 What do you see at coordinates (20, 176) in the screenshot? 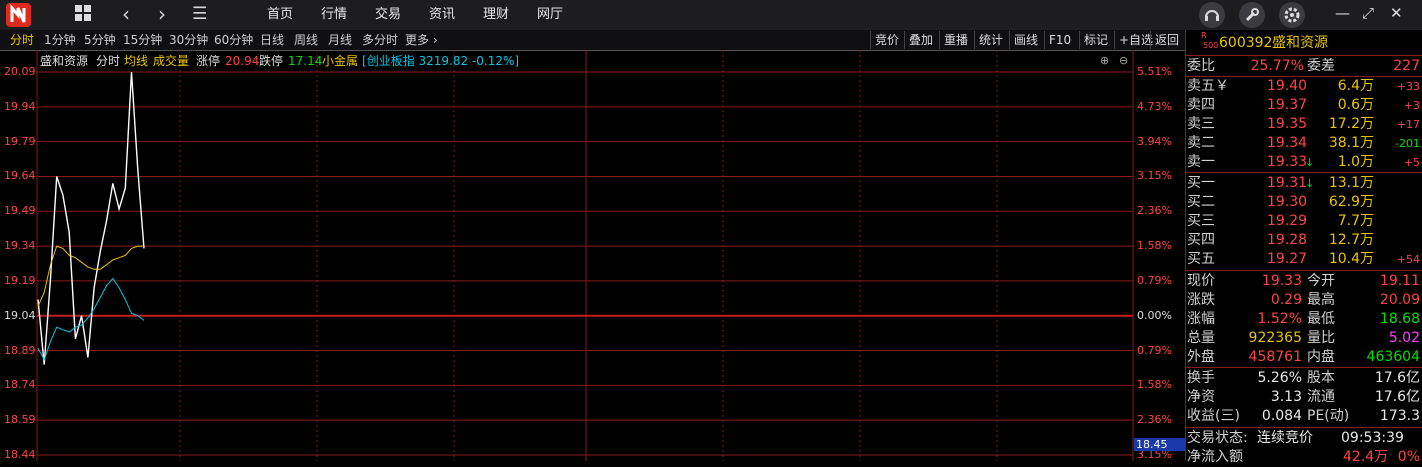
I see `y-tick-label: 19.64` at bounding box center [20, 176].